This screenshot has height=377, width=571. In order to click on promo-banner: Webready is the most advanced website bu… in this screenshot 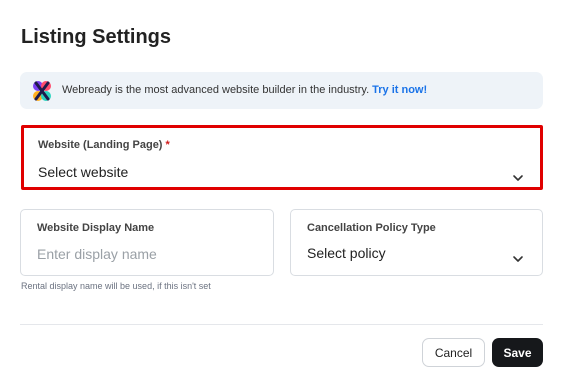, I will do `click(281, 90)`.